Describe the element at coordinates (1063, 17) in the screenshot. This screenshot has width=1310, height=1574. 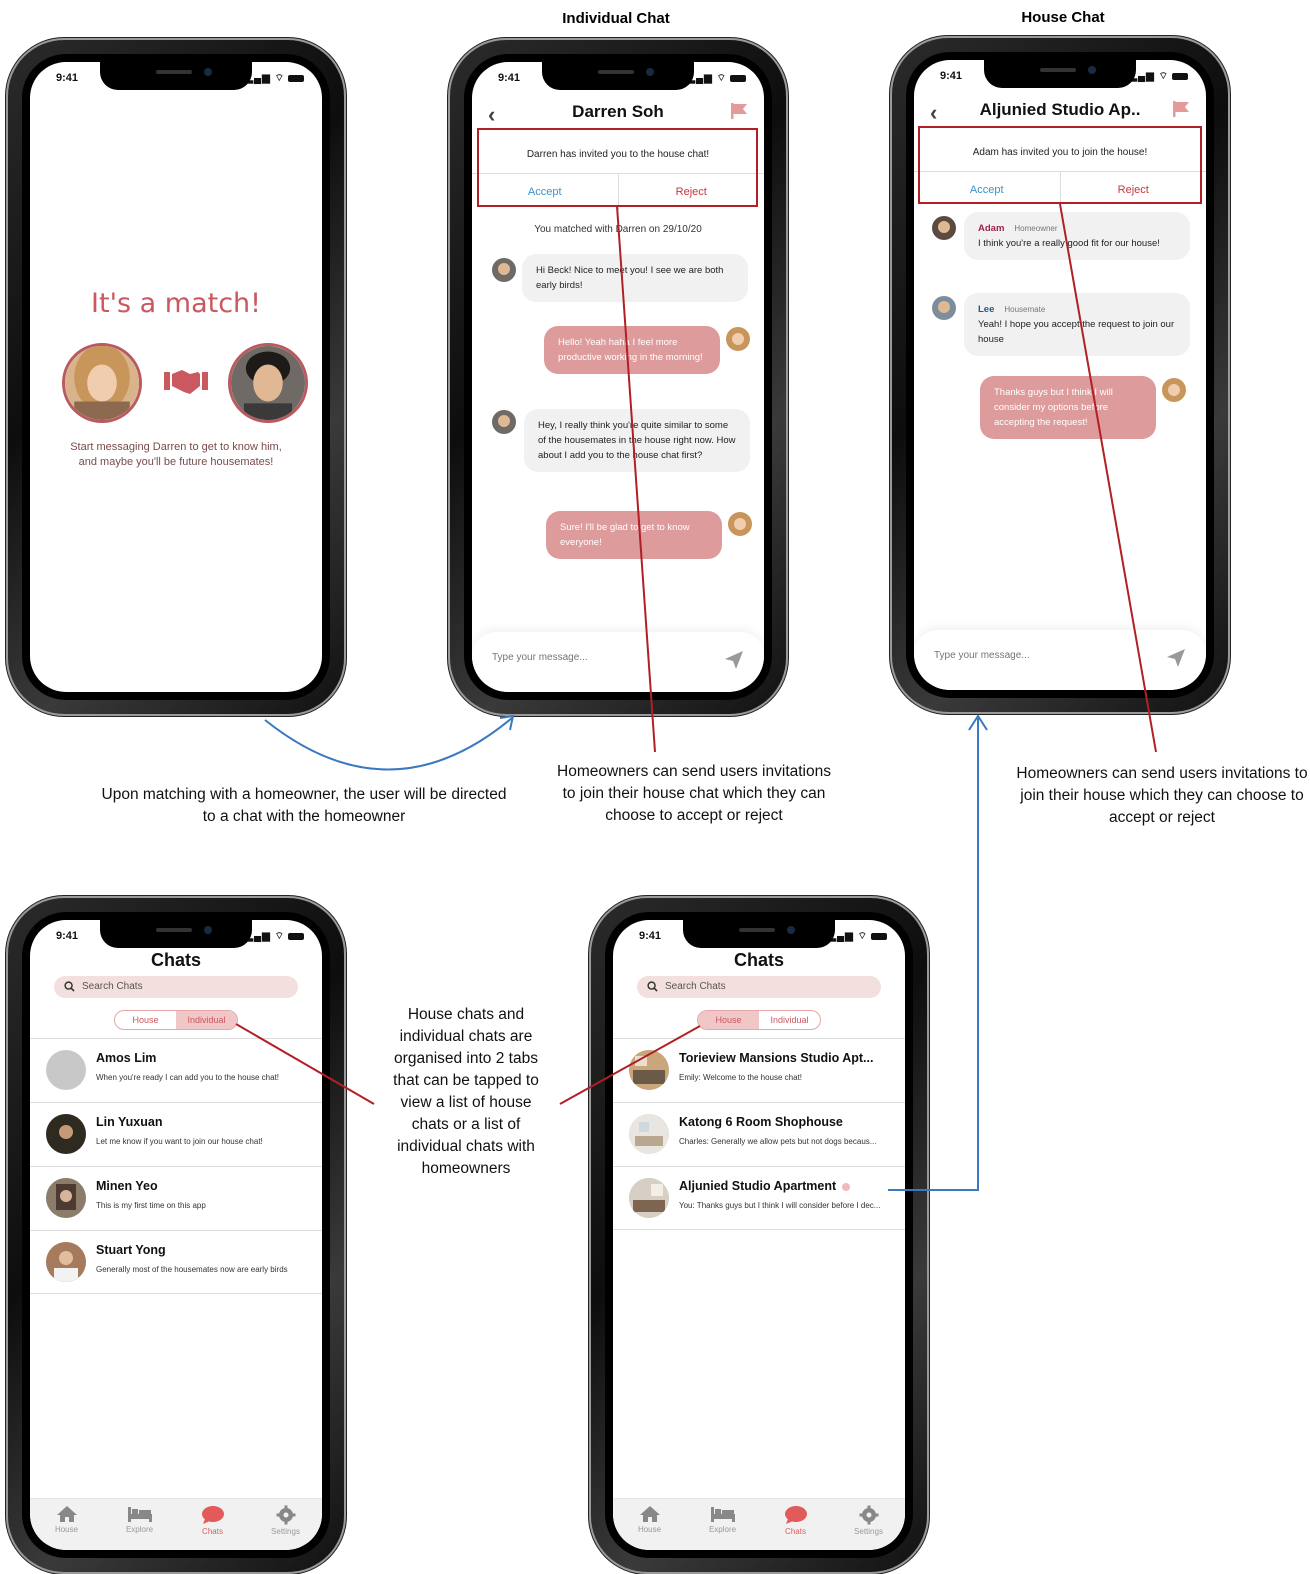
I see `house-chat-heading: House Chat` at that location.